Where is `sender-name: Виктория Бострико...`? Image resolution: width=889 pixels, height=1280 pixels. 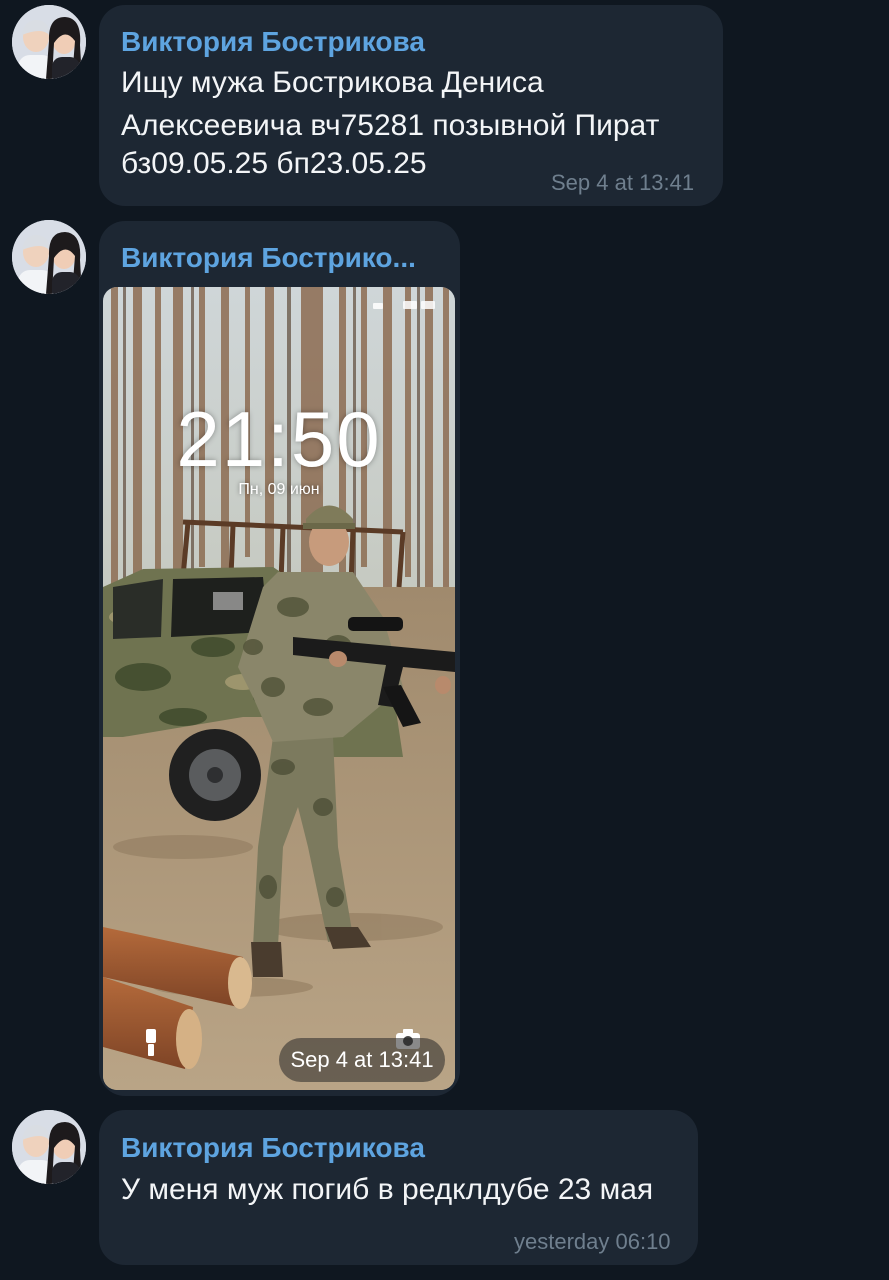 sender-name: Виктория Бострико... is located at coordinates (281, 258).